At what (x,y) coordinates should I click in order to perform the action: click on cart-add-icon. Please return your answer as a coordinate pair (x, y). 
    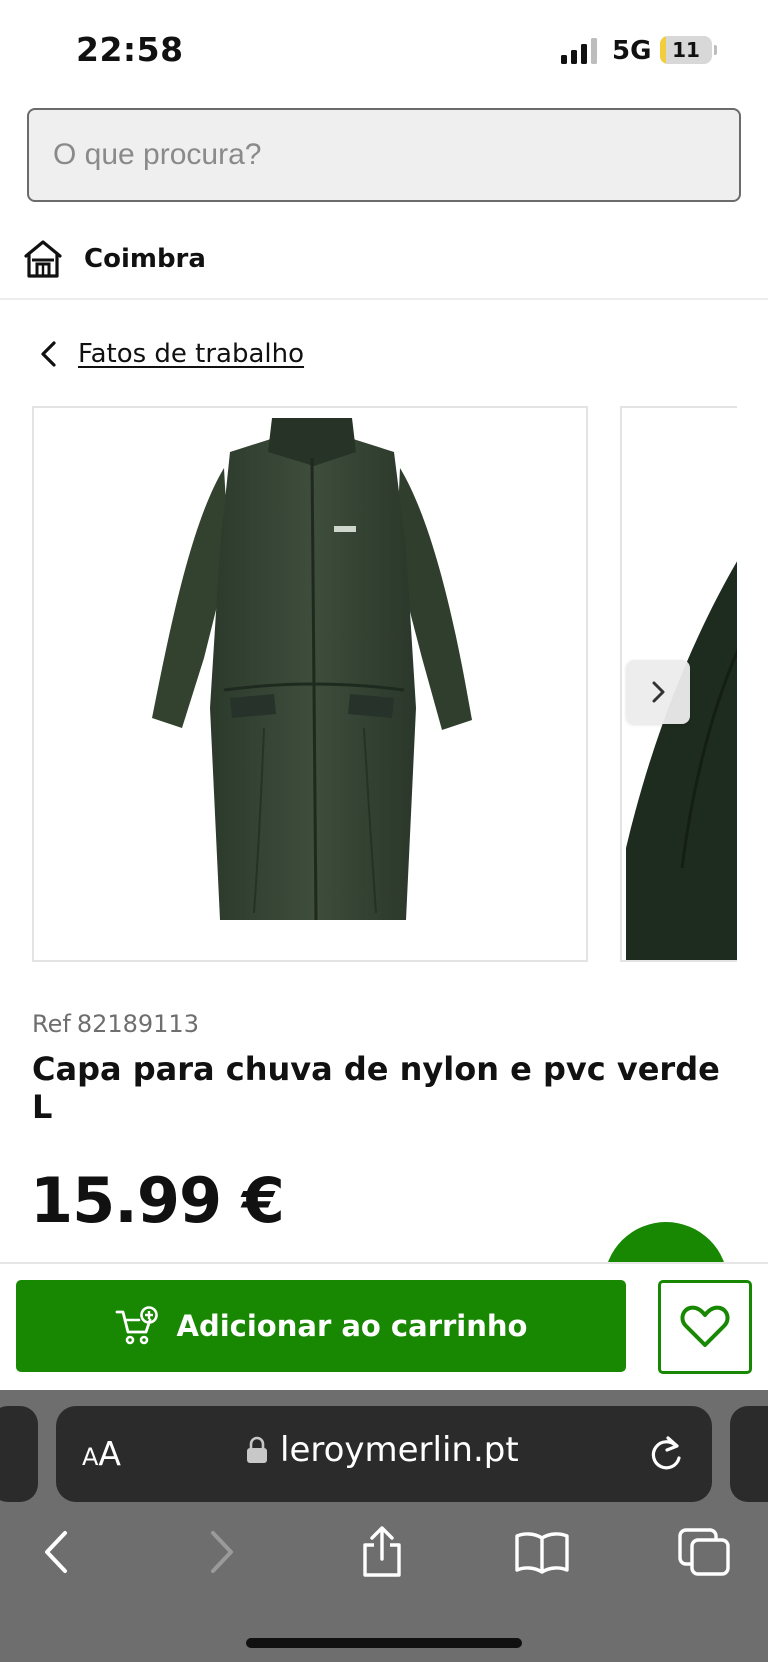
    Looking at the image, I should click on (136, 1325).